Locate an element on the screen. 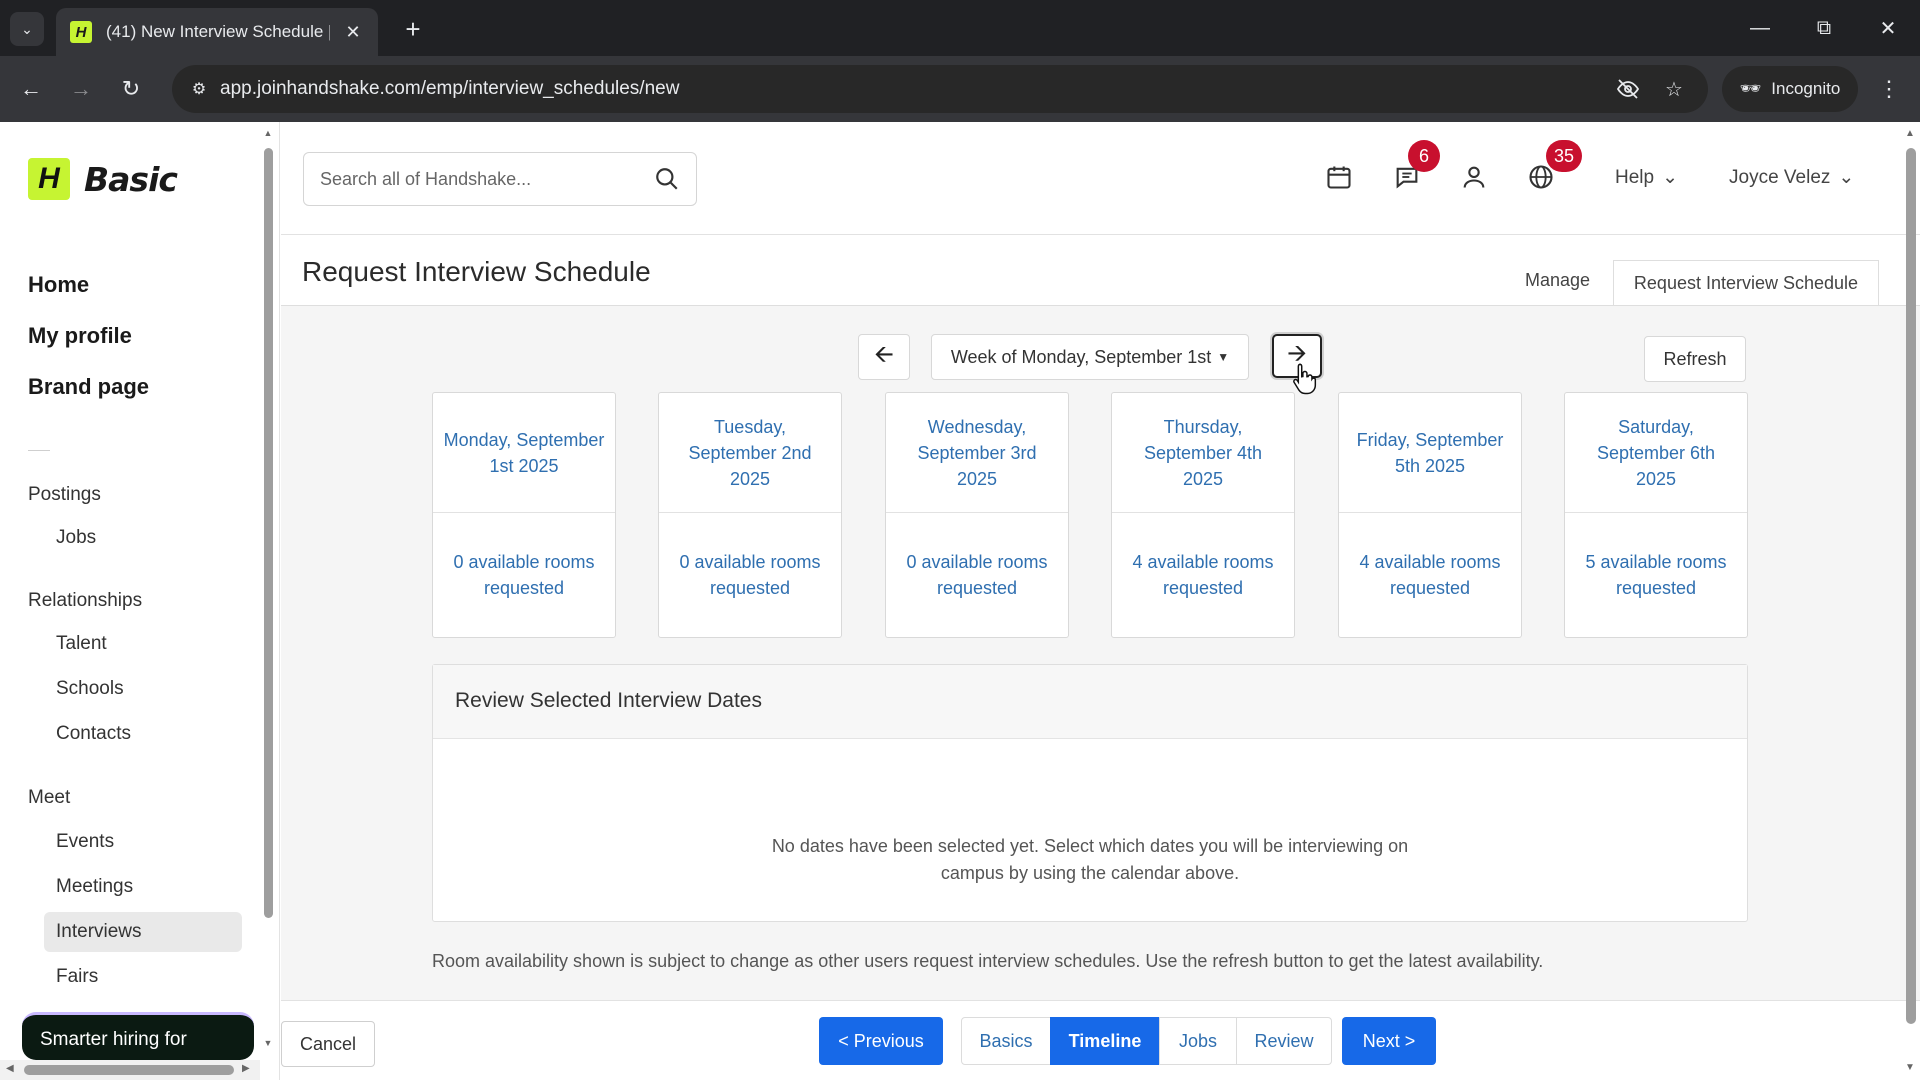 The height and width of the screenshot is (1080, 1920). day-date: Monday, September 1st 2025 is located at coordinates (524, 453).